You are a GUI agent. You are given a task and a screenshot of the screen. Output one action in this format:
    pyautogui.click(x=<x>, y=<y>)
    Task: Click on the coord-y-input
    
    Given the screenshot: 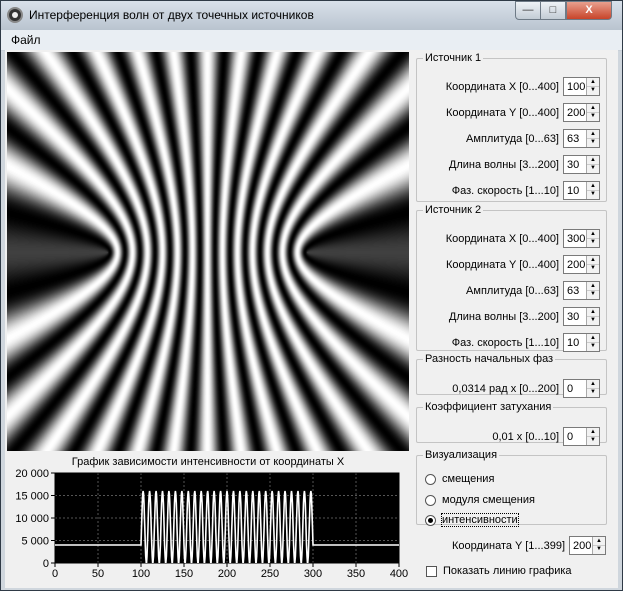 What is the action you would take?
    pyautogui.click(x=582, y=545)
    